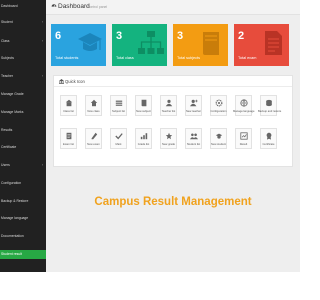 The image size is (320, 300). I want to click on mark-icon, so click(118, 136).